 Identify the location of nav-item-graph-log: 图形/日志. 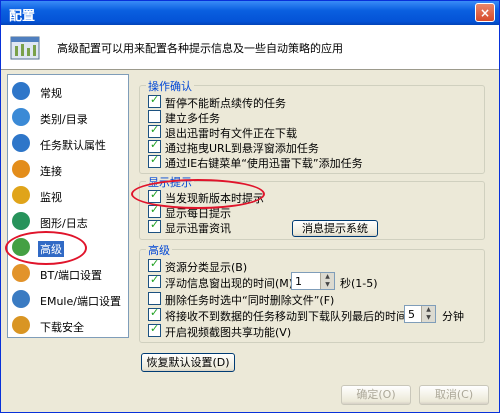
(68, 222).